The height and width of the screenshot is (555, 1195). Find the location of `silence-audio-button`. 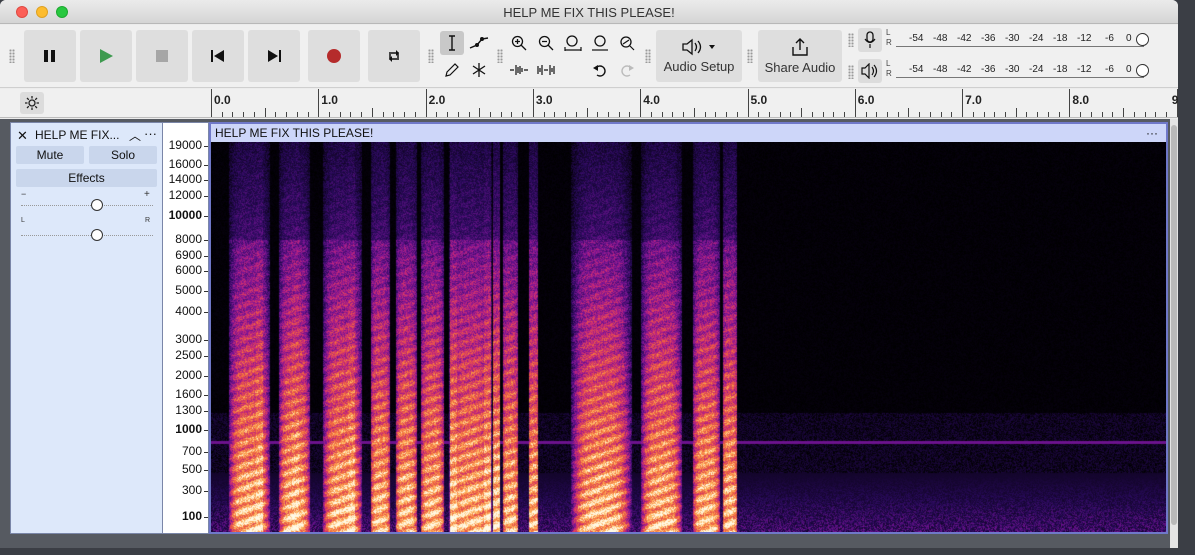

silence-audio-button is located at coordinates (546, 70).